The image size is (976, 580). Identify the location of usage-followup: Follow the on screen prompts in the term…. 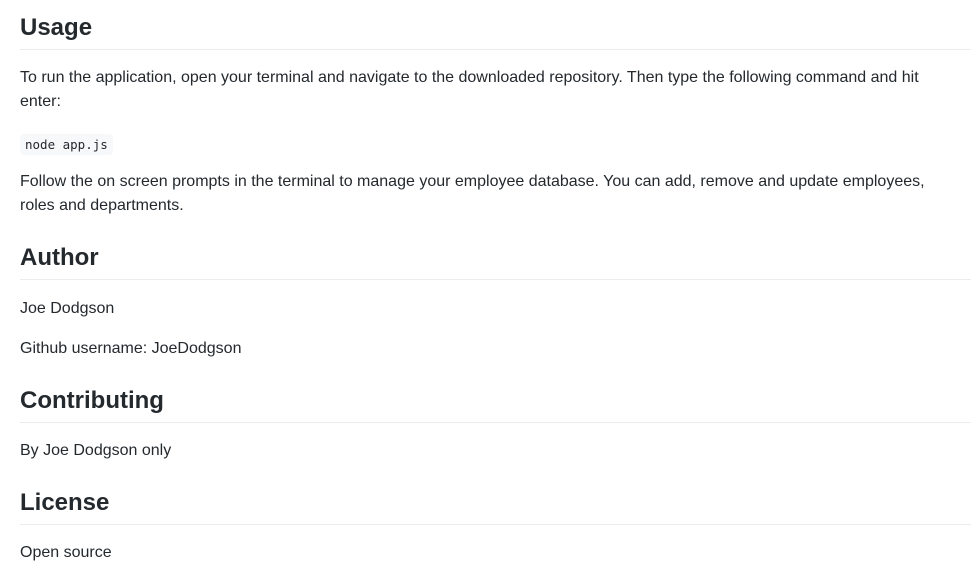
(472, 193).